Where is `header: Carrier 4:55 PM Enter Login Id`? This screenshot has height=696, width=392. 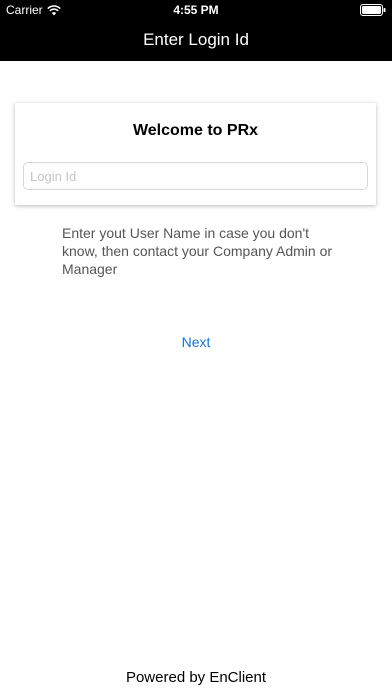
header: Carrier 4:55 PM Enter Login Id is located at coordinates (196, 30).